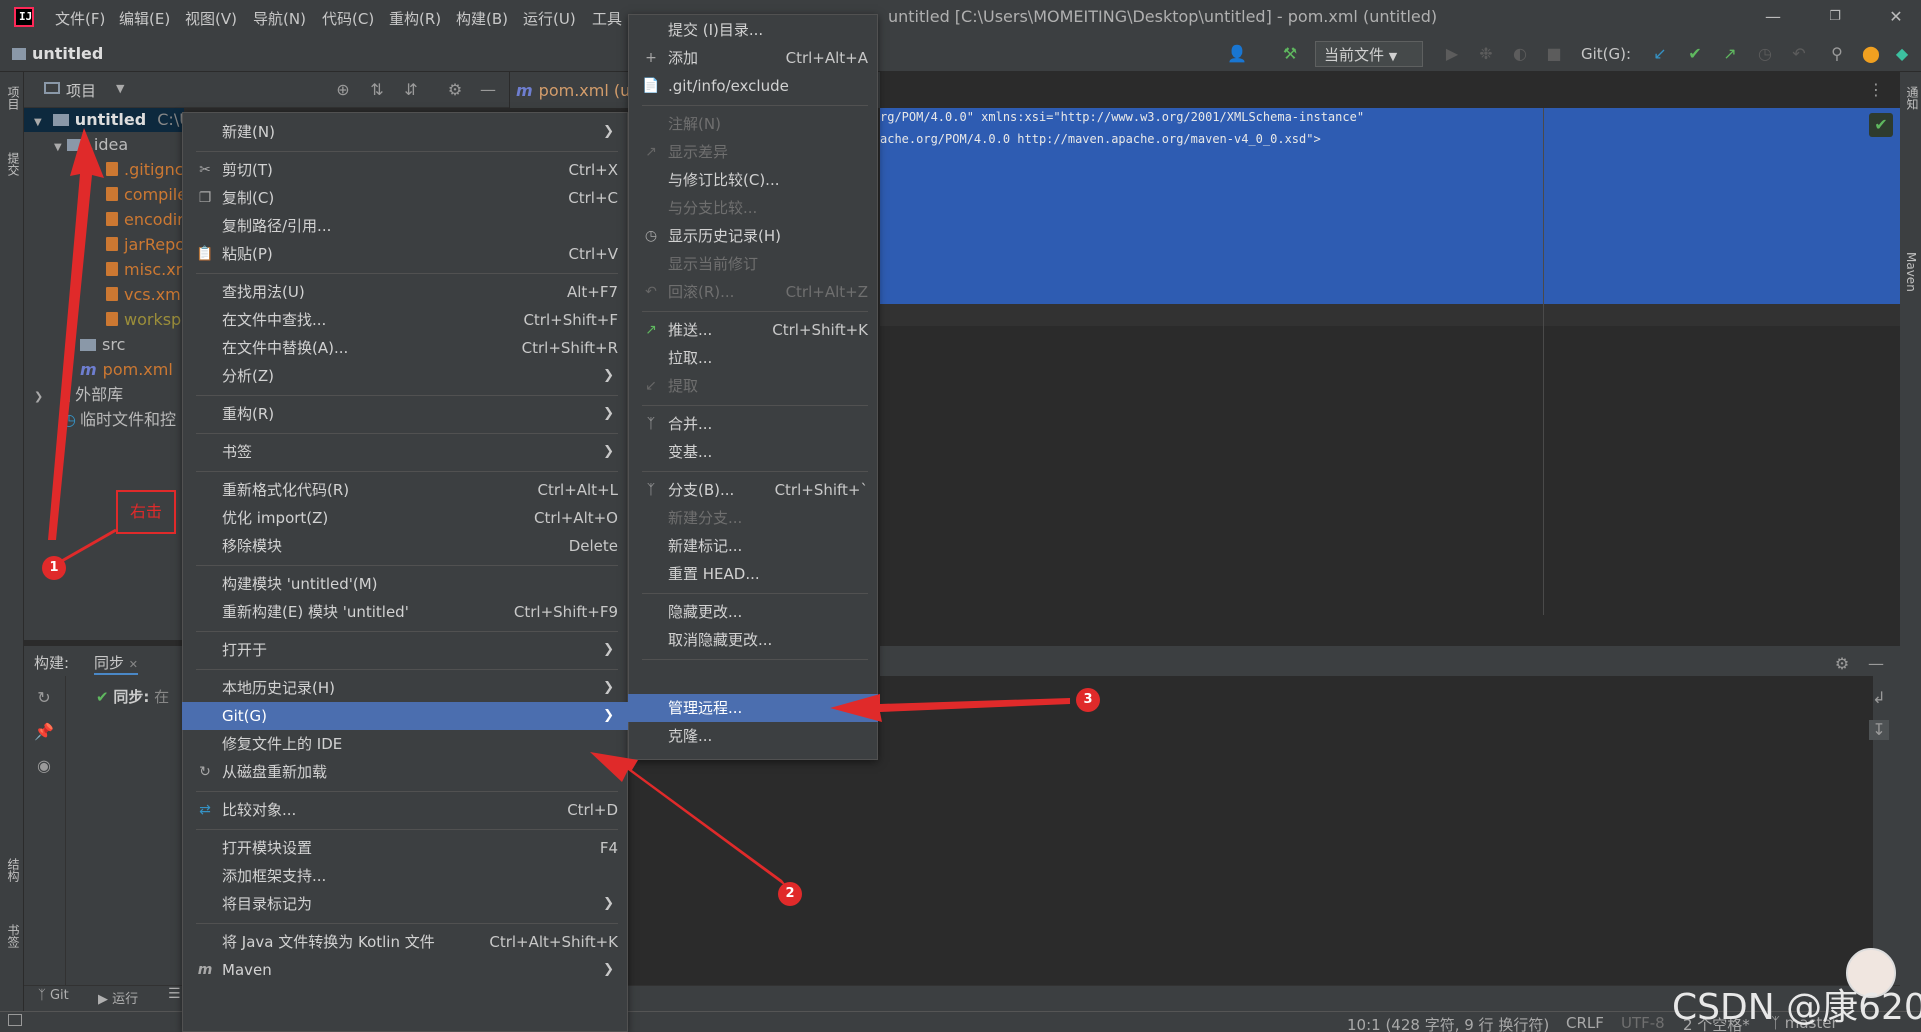 The height and width of the screenshot is (1032, 1921). Describe the element at coordinates (54, 568) in the screenshot. I see `step-1-badge: 1` at that location.